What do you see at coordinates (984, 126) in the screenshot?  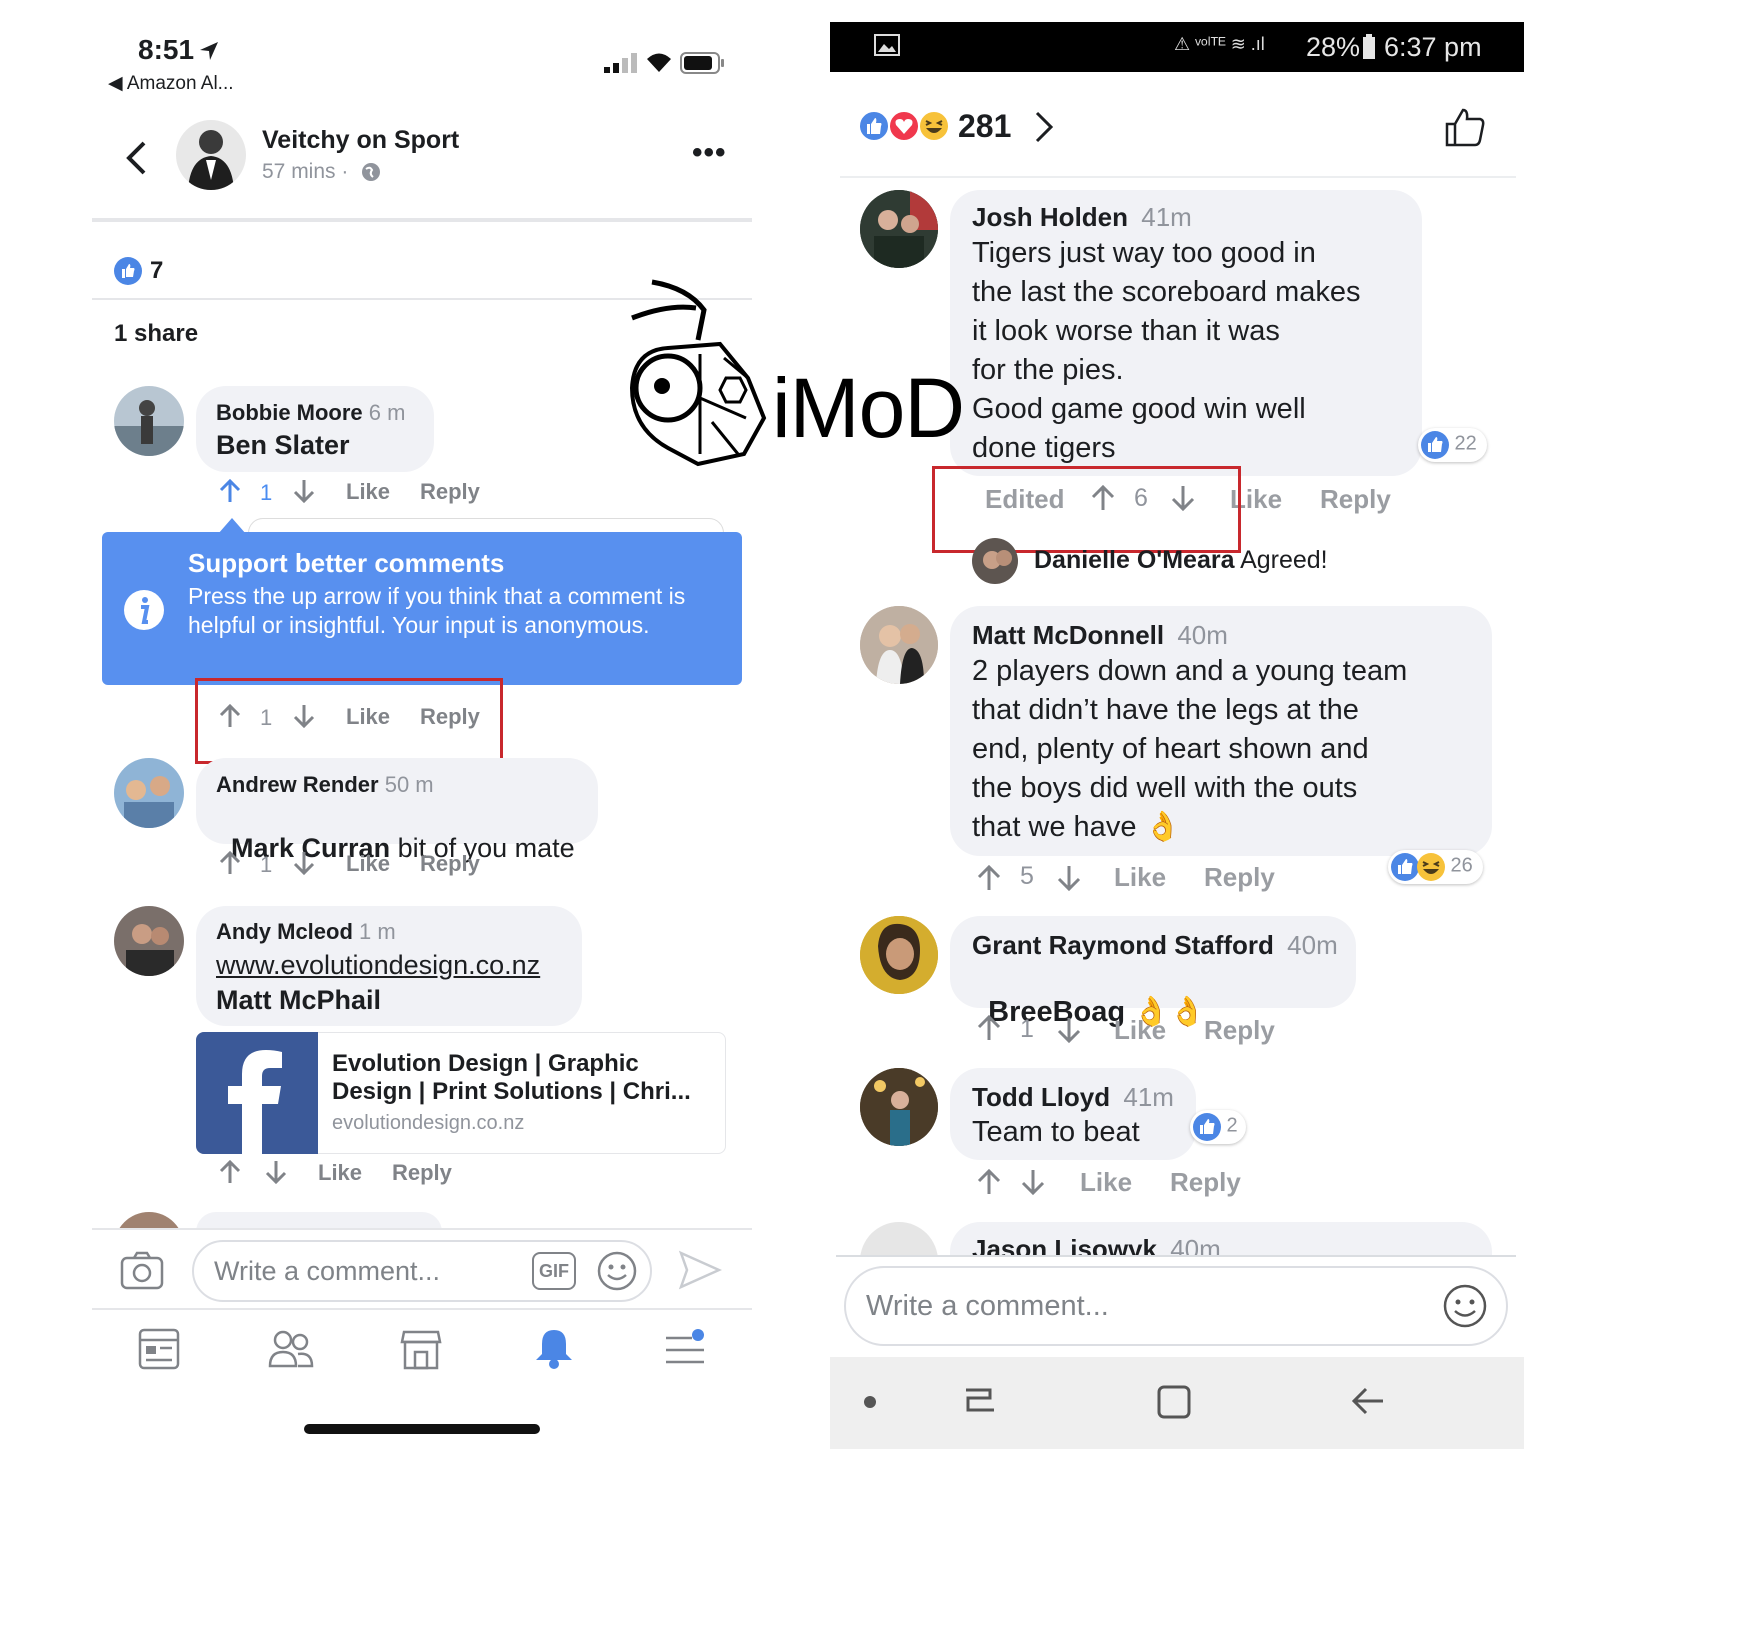 I see `reactions-total: 281` at bounding box center [984, 126].